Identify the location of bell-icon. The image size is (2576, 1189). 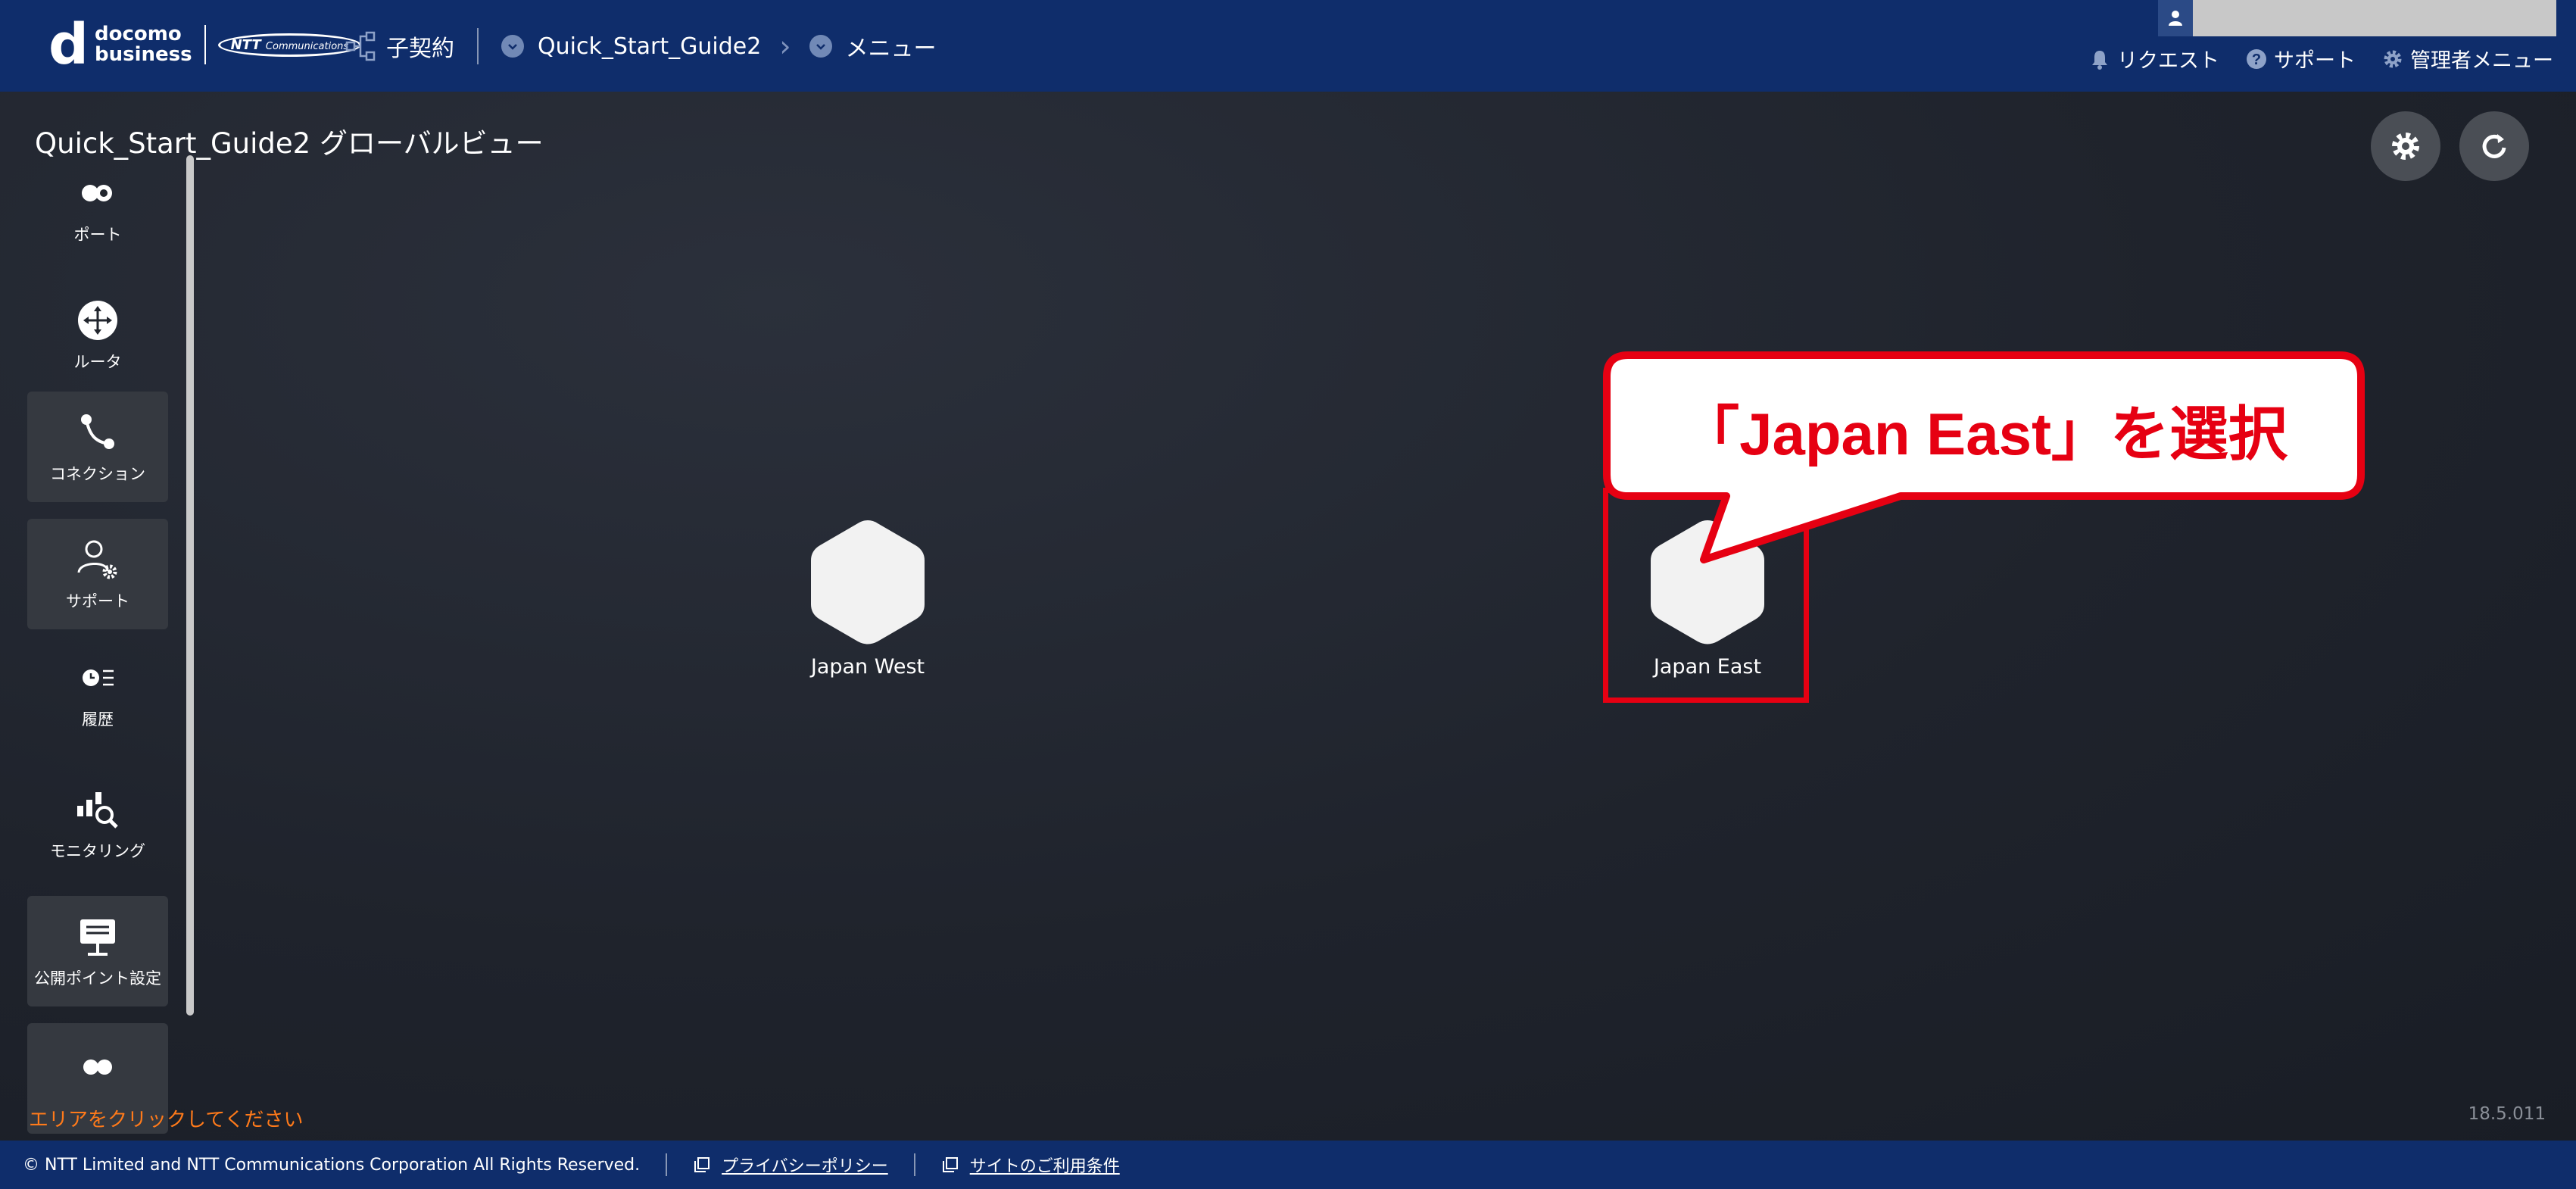
(2099, 60).